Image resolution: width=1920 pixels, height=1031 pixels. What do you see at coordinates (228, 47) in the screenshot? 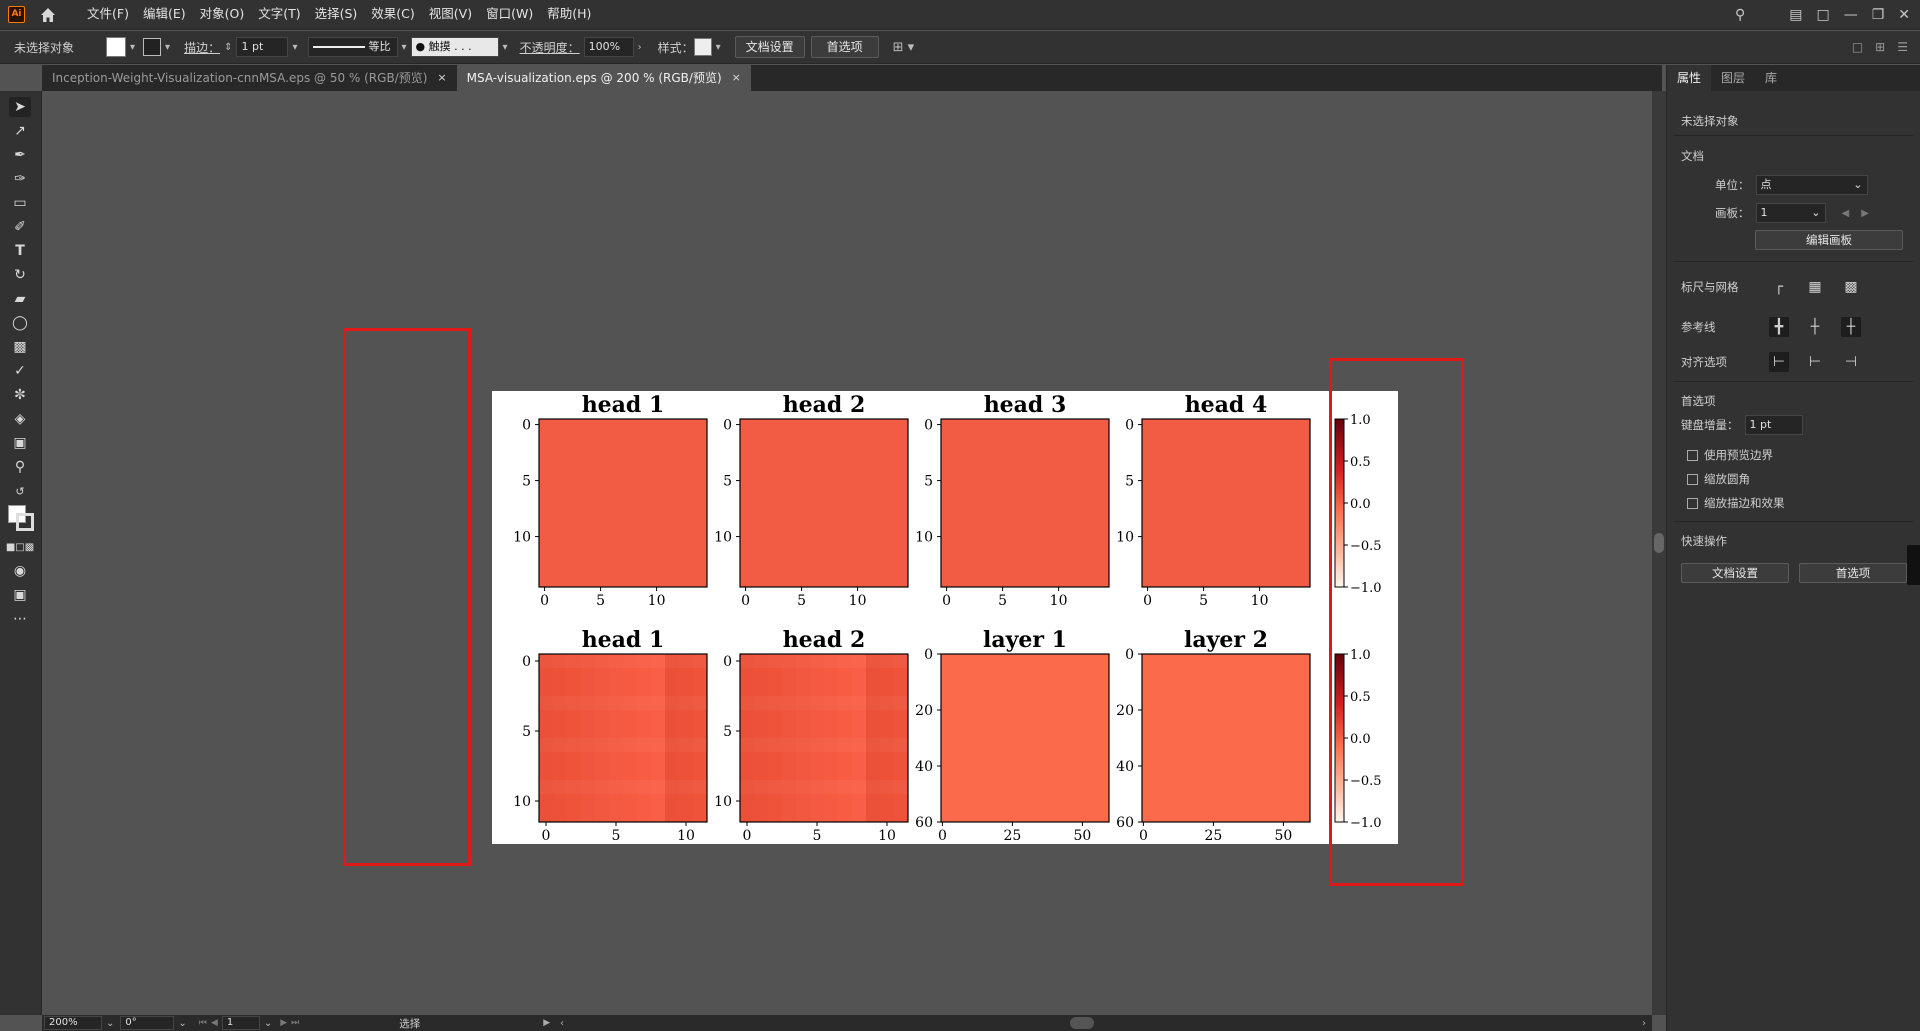
I see `stroke-stepper-icon: ⇕` at bounding box center [228, 47].